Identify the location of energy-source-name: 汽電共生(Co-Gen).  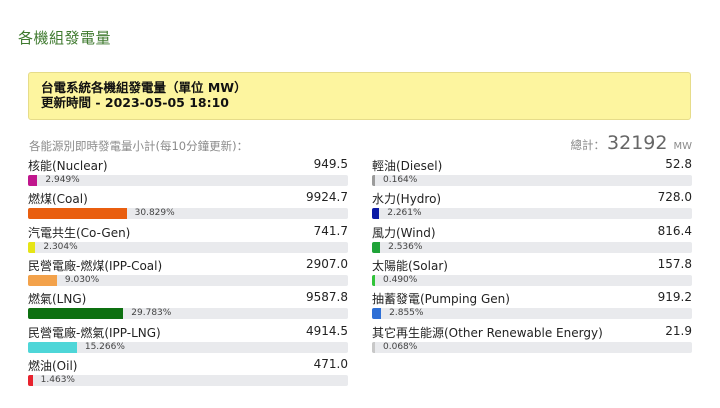
(79, 232).